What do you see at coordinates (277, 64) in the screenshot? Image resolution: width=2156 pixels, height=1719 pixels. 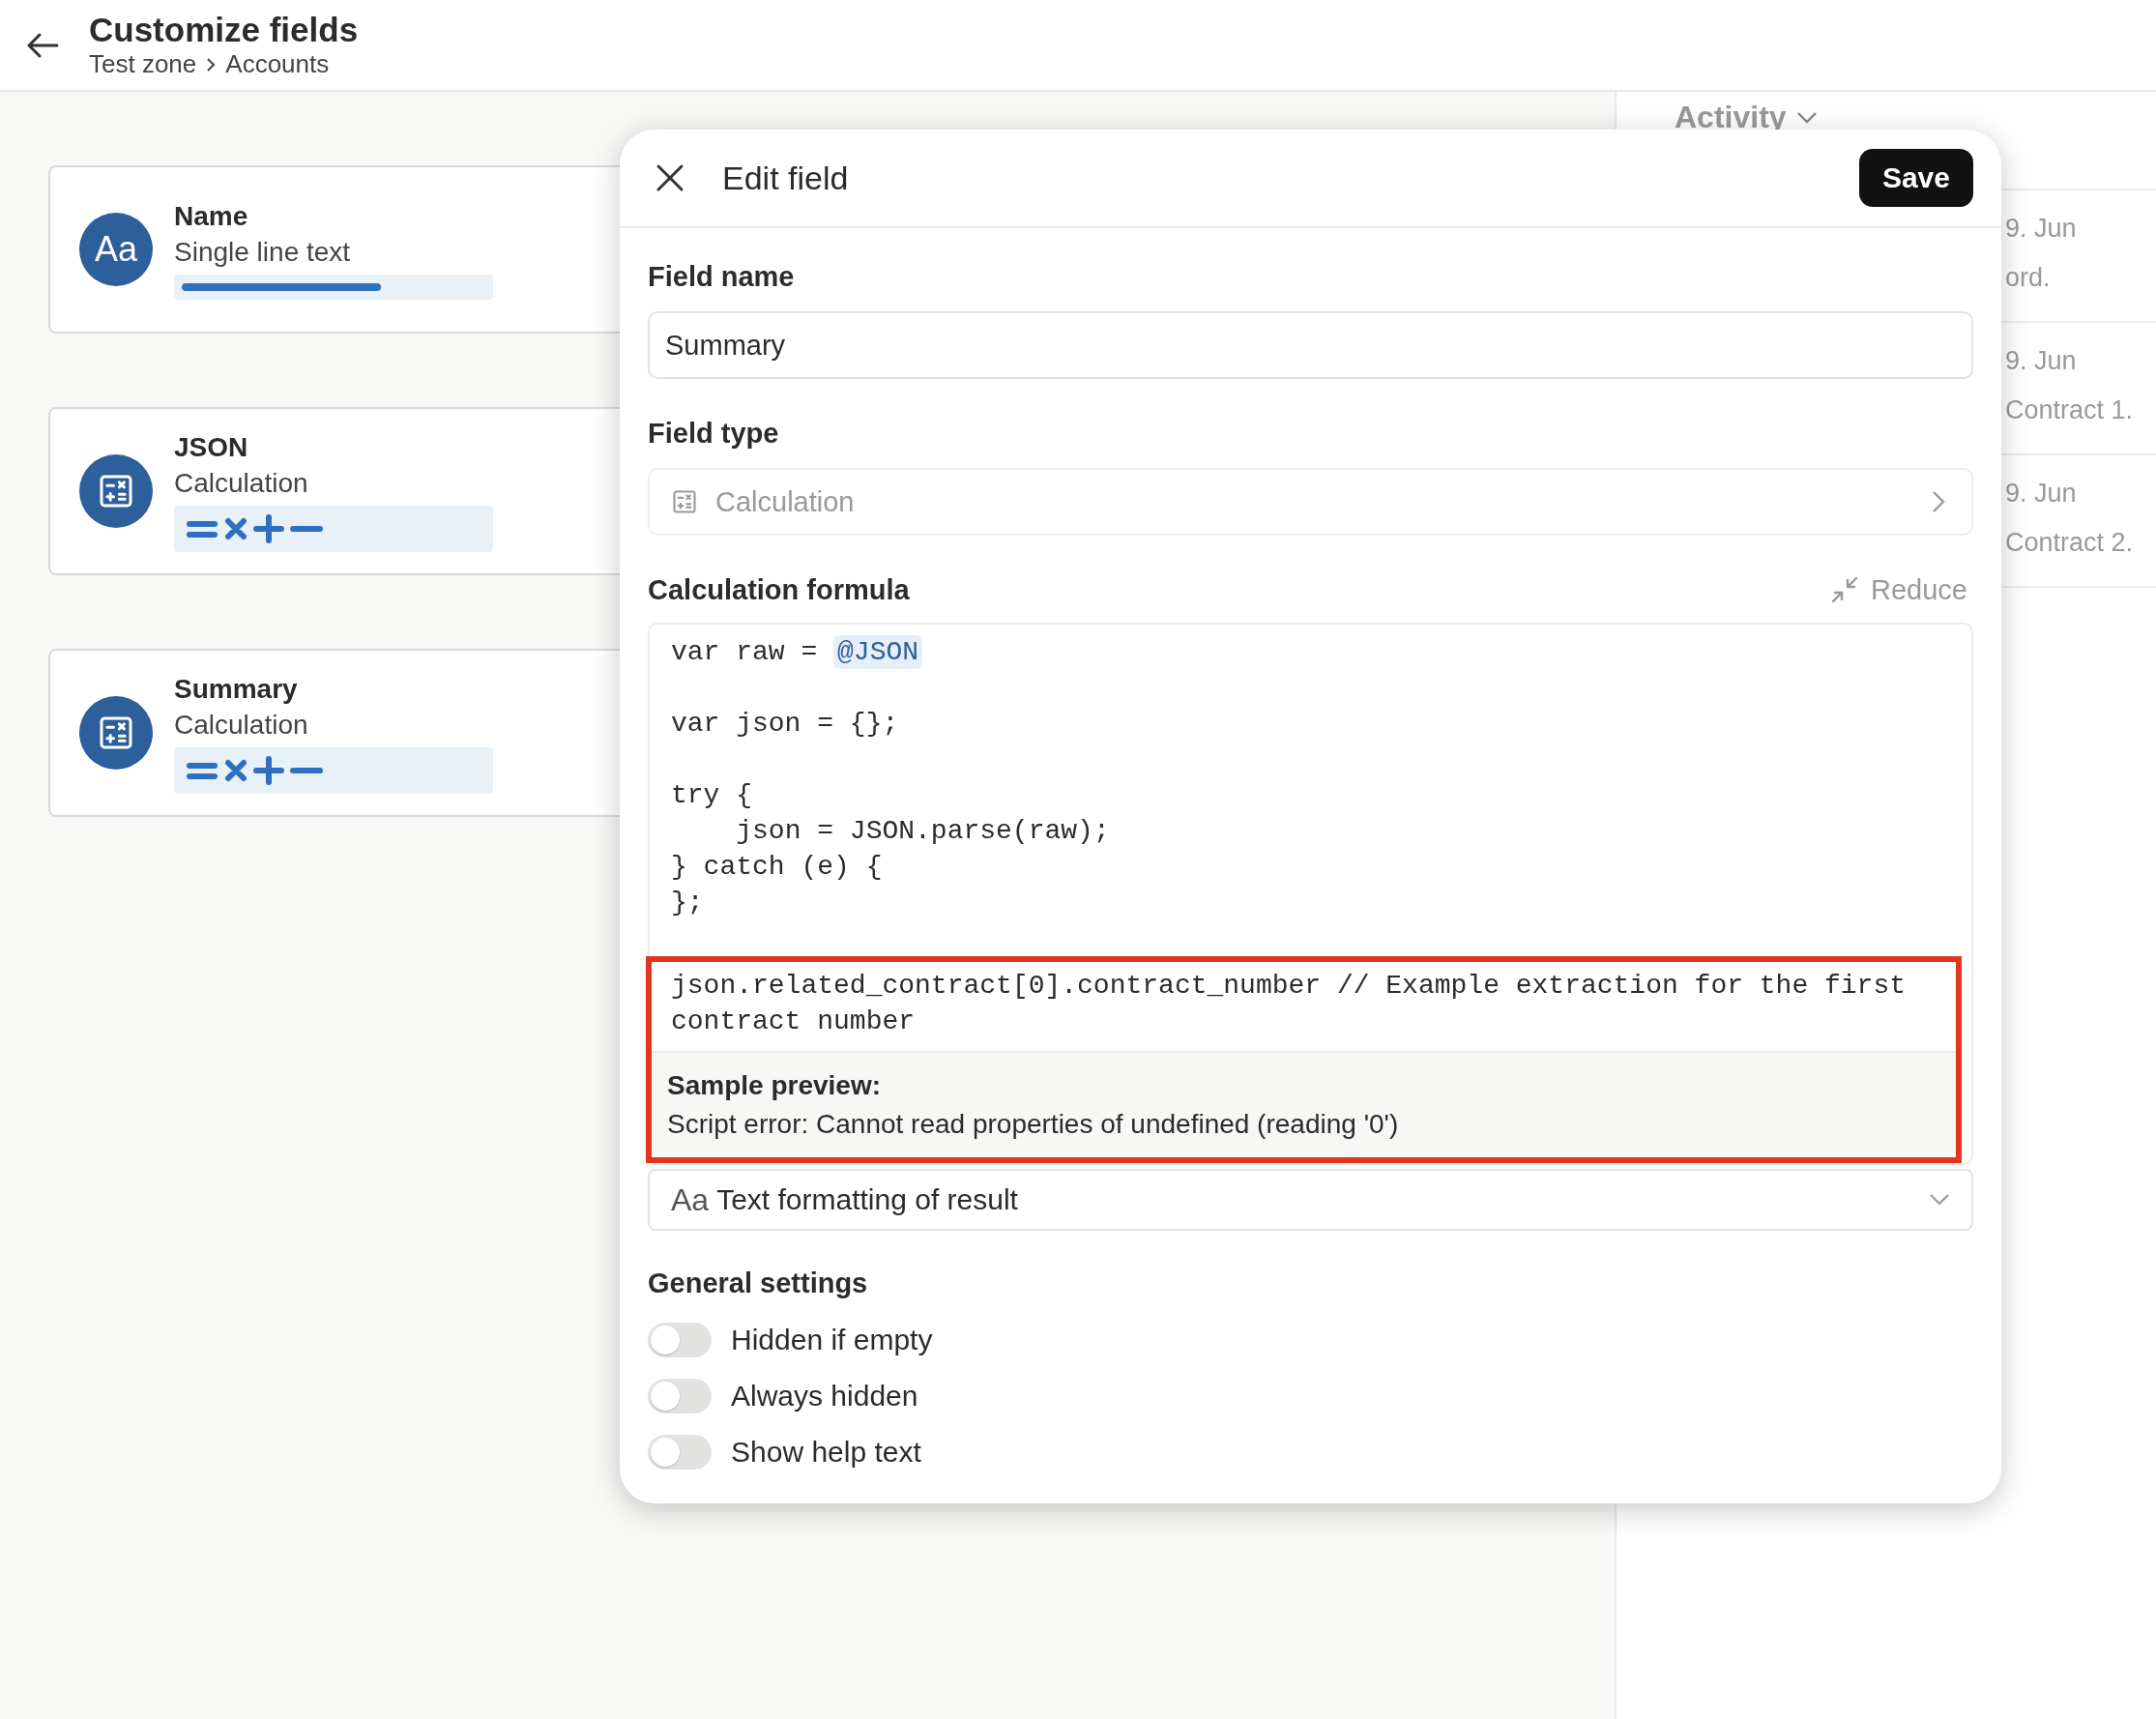 I see `breadcrumb-link: Accounts` at bounding box center [277, 64].